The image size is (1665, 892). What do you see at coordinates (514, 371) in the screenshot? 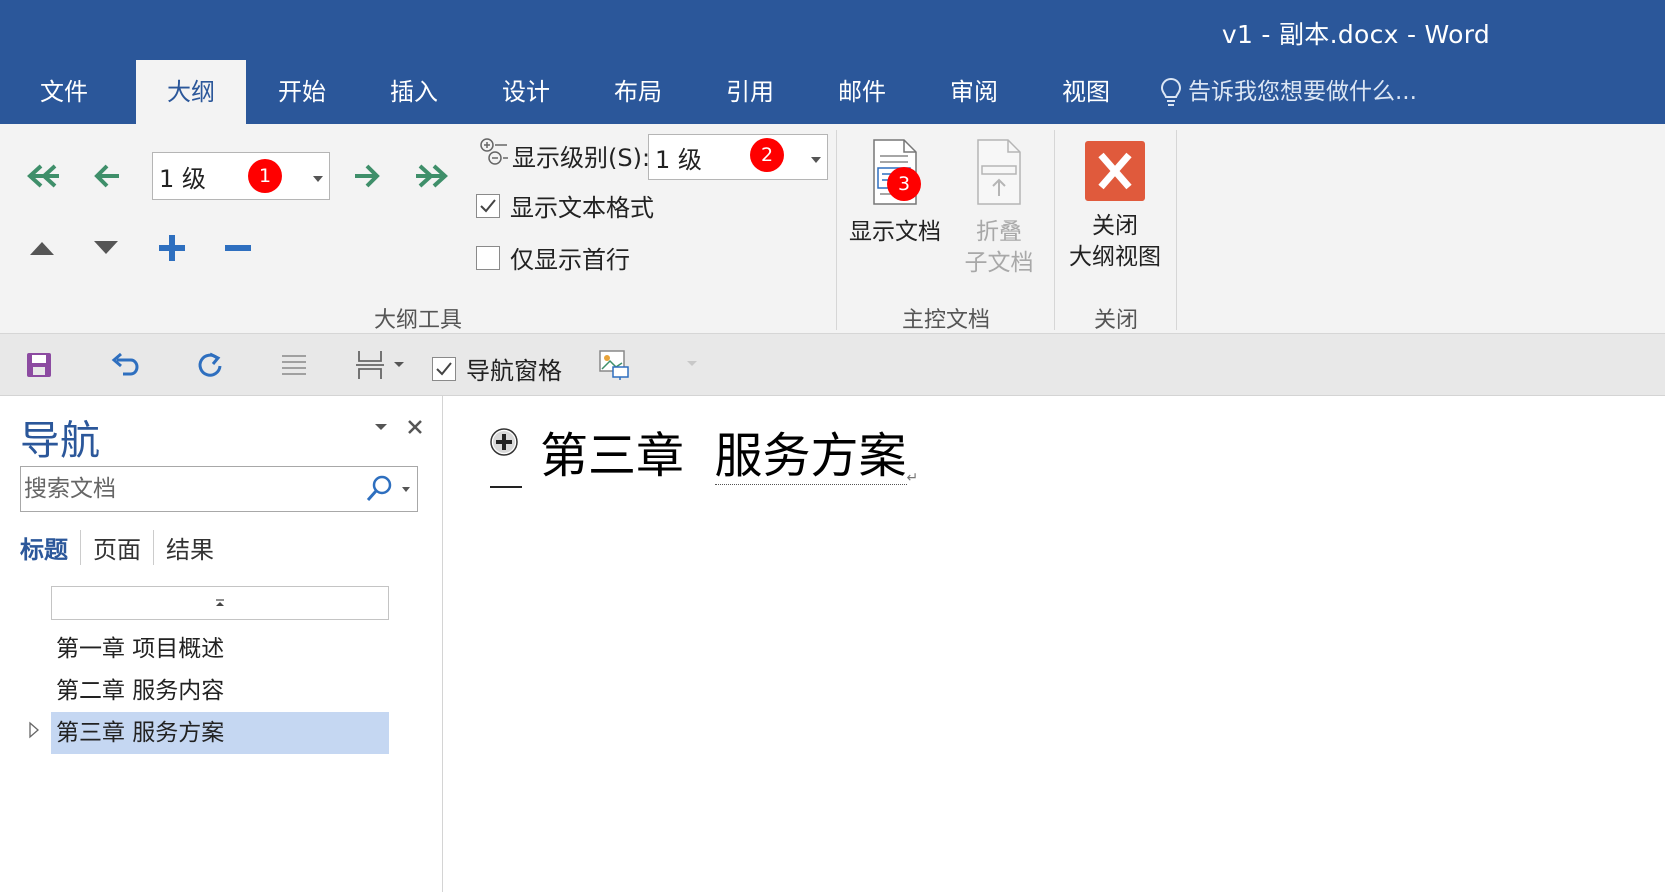
I see `navigation-pane-label: 导航窗格` at bounding box center [514, 371].